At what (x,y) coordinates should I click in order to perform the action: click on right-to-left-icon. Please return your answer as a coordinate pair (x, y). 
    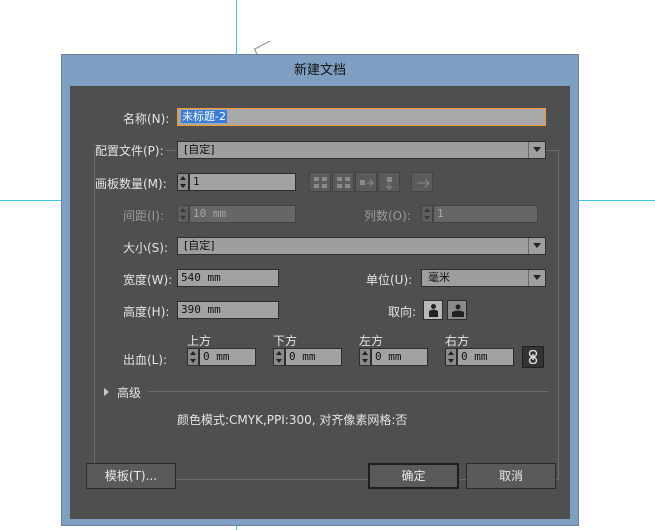
    Looking at the image, I should click on (422, 182).